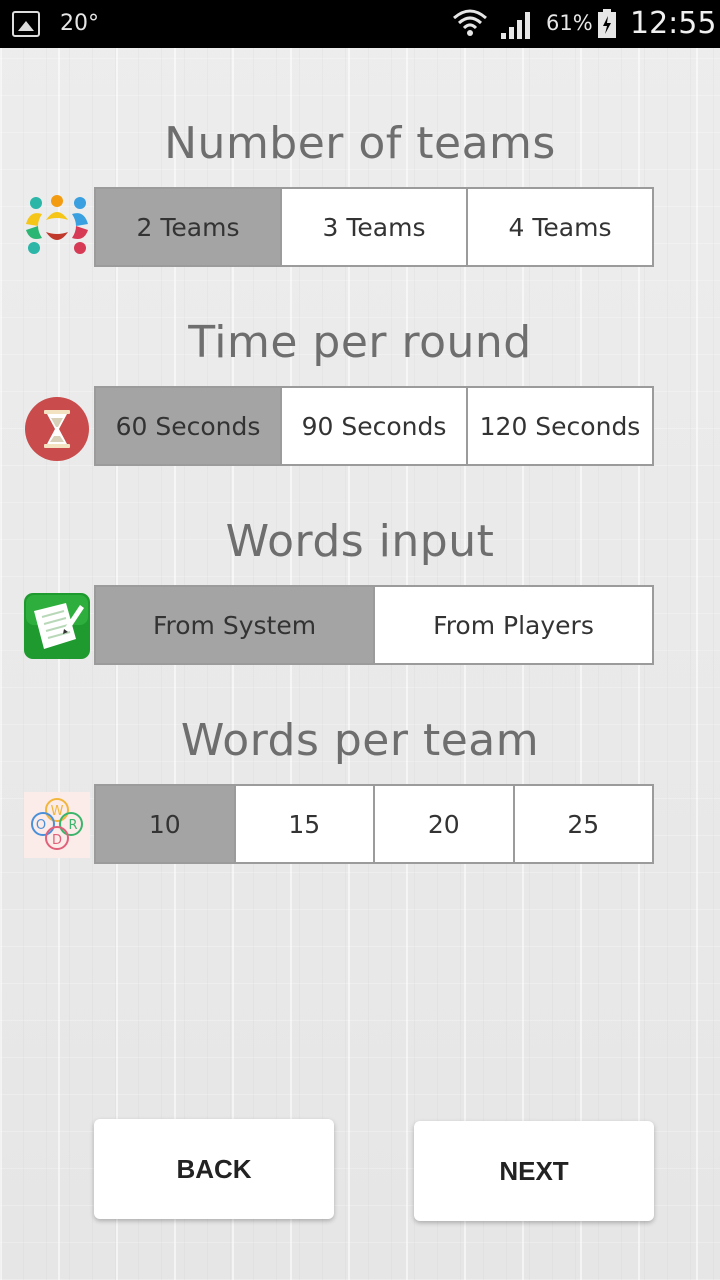 The image size is (720, 1280). What do you see at coordinates (360, 342) in the screenshot?
I see `time-title: Time per round` at bounding box center [360, 342].